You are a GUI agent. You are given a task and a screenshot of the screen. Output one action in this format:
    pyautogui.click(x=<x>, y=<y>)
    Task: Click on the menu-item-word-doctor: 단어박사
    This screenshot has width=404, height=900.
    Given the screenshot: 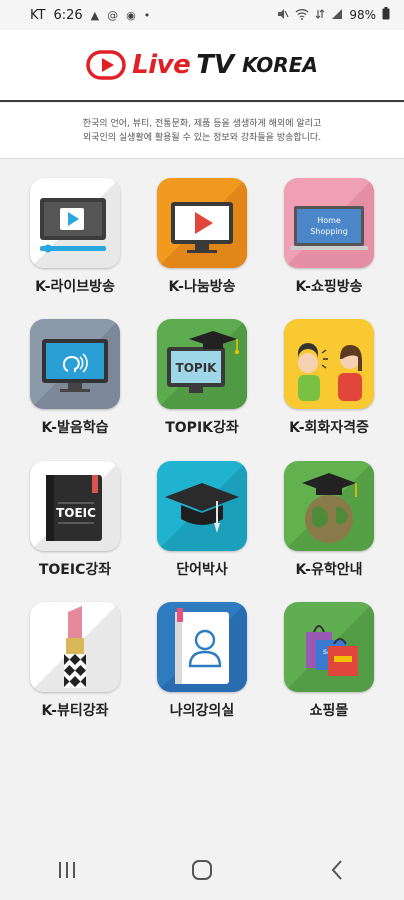 What is the action you would take?
    pyautogui.click(x=202, y=520)
    